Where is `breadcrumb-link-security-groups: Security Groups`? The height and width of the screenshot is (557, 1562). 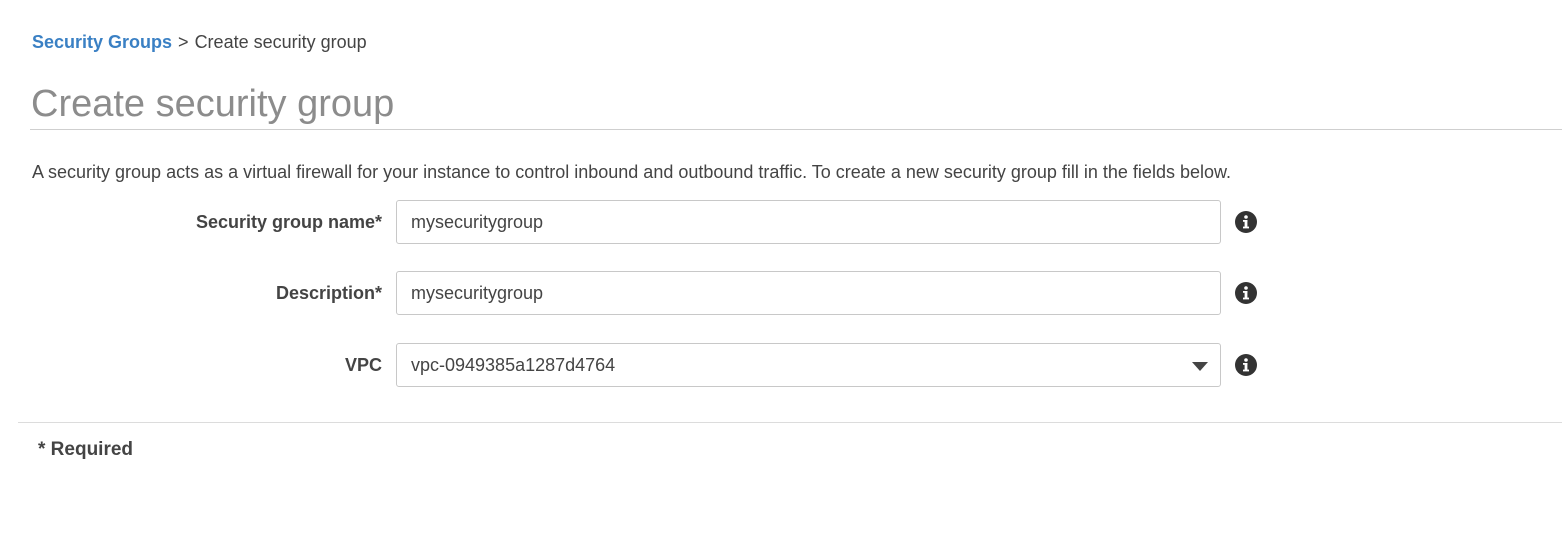
breadcrumb-link-security-groups: Security Groups is located at coordinates (102, 42).